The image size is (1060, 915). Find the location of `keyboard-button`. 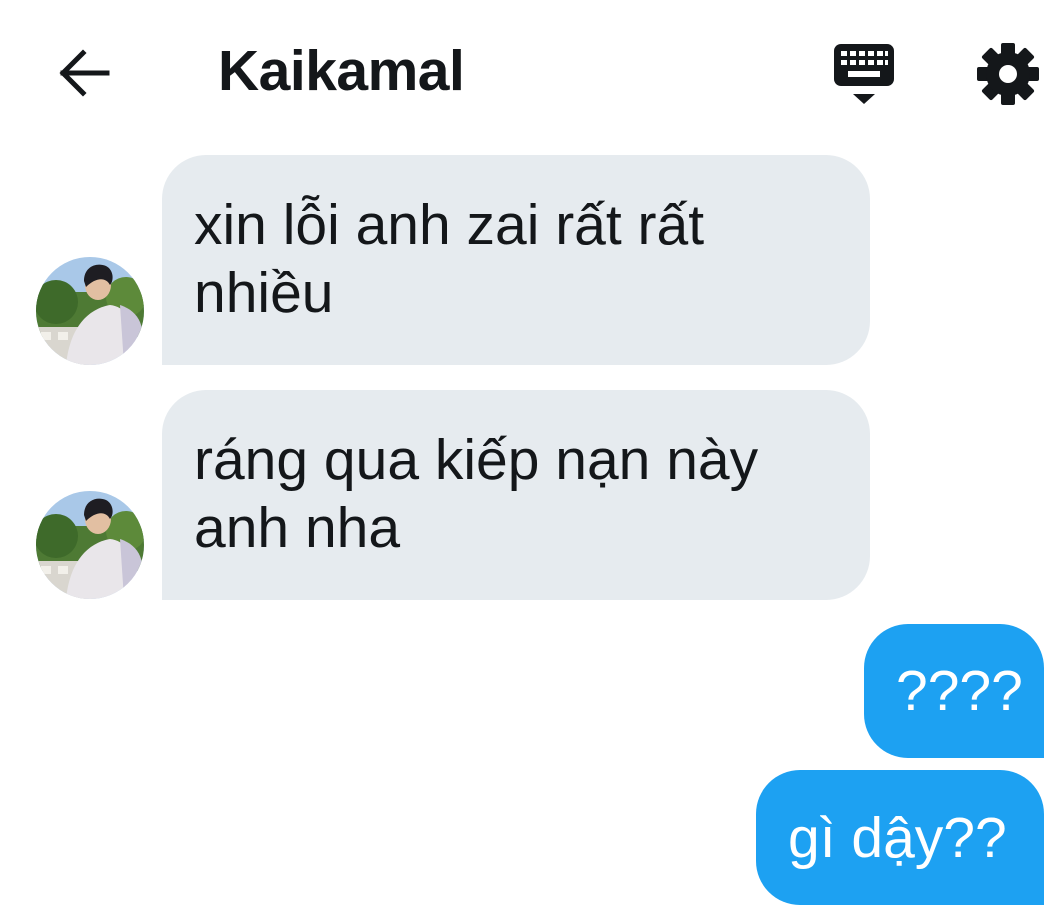

keyboard-button is located at coordinates (864, 74).